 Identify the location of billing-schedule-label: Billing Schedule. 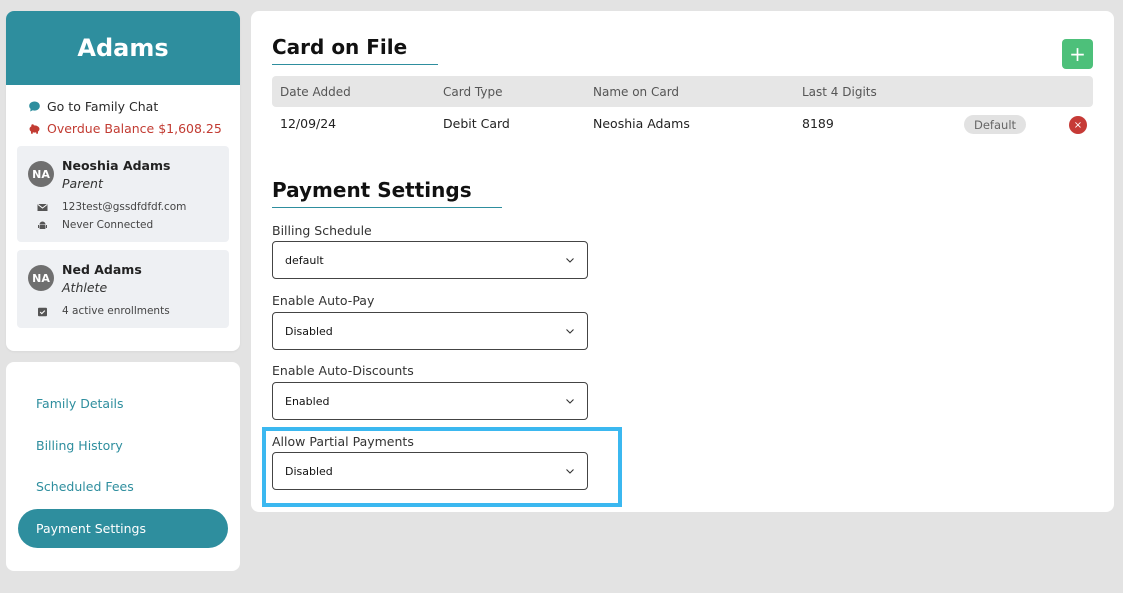
(322, 230).